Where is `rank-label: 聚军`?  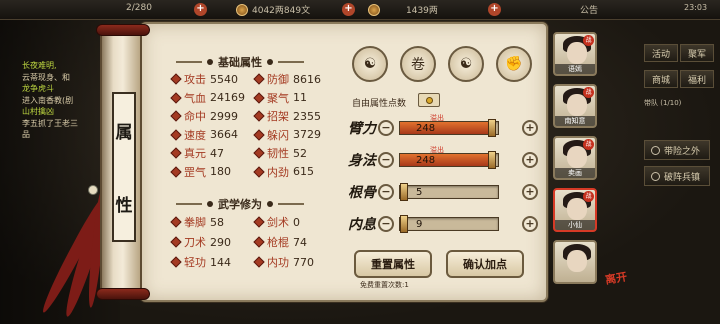
rank-label: 聚军 is located at coordinates (696, 54).